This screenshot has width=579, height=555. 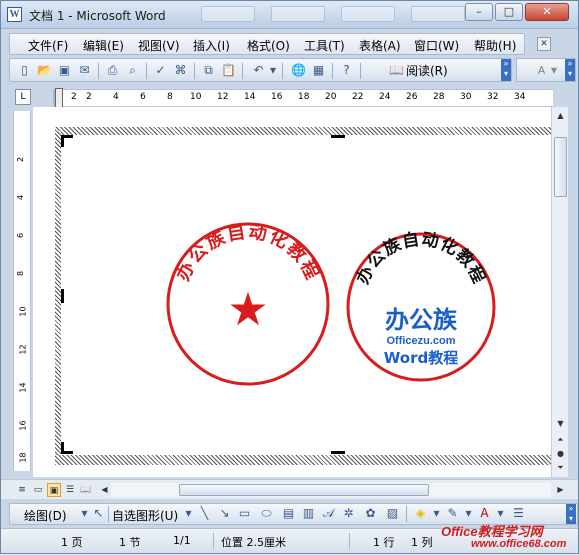 I want to click on scroll-right-icon: ▶, so click(x=560, y=490).